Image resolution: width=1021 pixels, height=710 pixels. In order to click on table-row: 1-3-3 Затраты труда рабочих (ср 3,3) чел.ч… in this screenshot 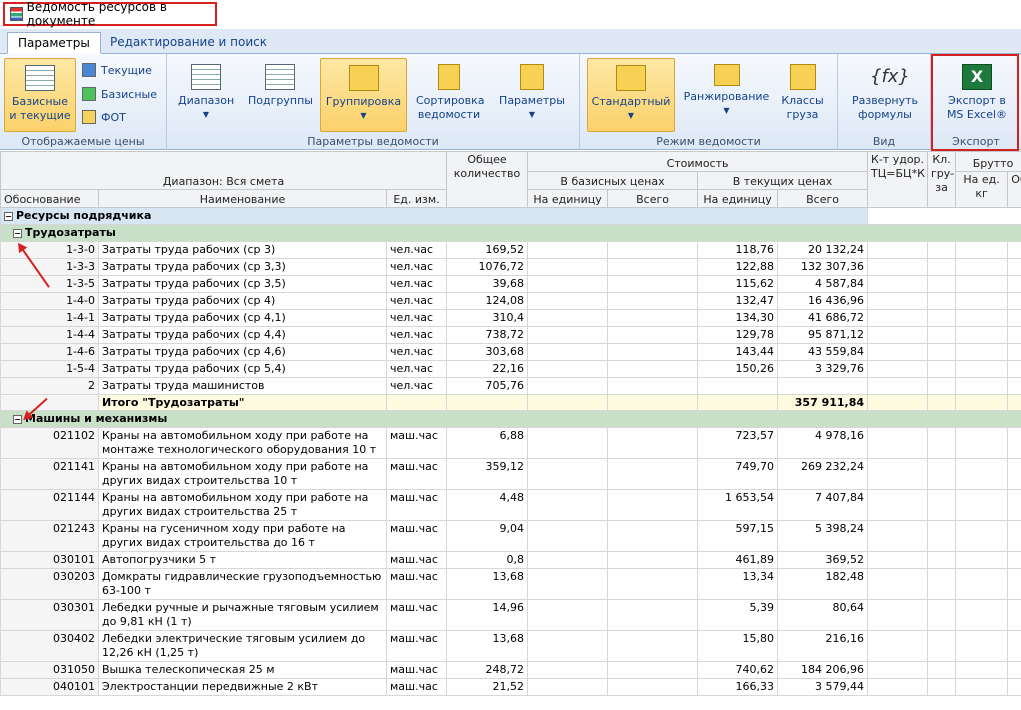, I will do `click(510, 267)`.